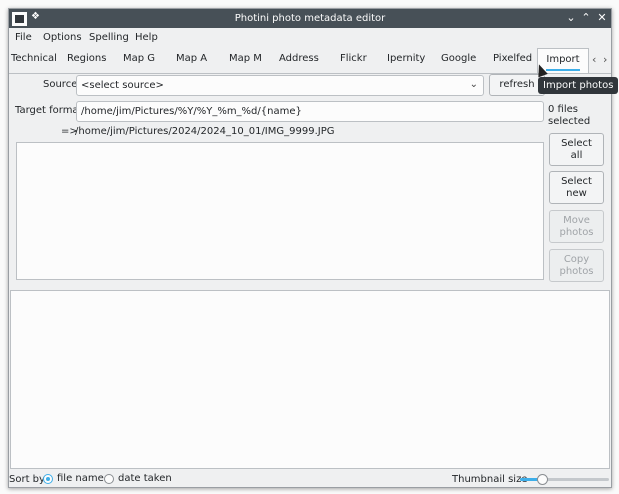 The image size is (619, 494). What do you see at coordinates (576, 259) in the screenshot?
I see `copy-photos-line1: Copy` at bounding box center [576, 259].